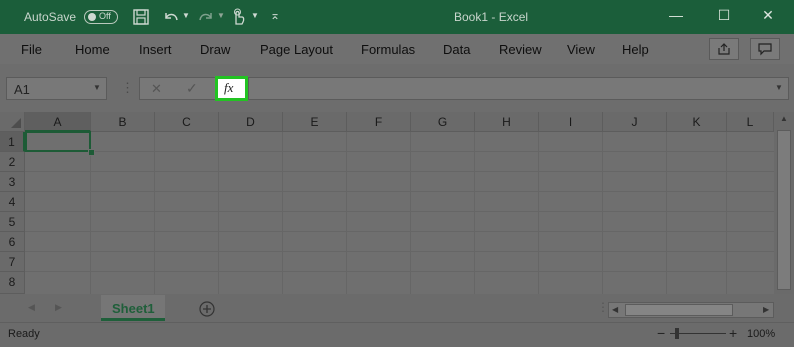  What do you see at coordinates (186, 15) in the screenshot?
I see `undo-dropdown-icon: ▼` at bounding box center [186, 15].